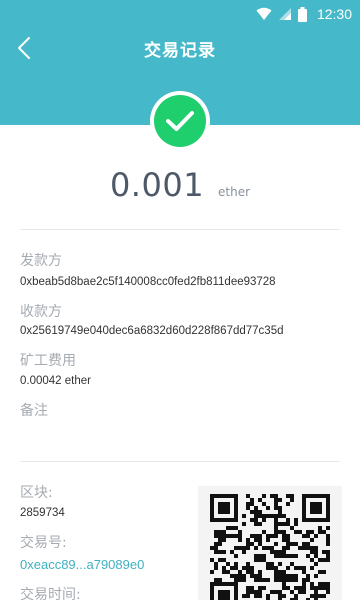 The width and height of the screenshot is (360, 600). I want to click on note-label: 备注, so click(34, 411).